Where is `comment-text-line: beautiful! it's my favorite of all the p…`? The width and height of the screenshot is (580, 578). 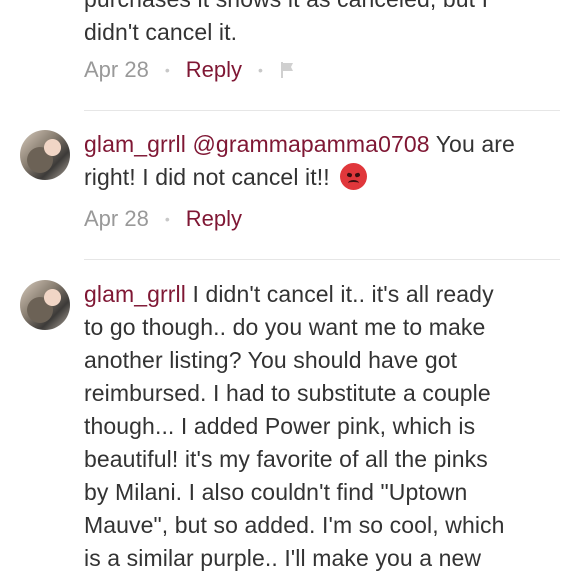 comment-text-line: beautiful! it's my favorite of all the p… is located at coordinates (286, 459).